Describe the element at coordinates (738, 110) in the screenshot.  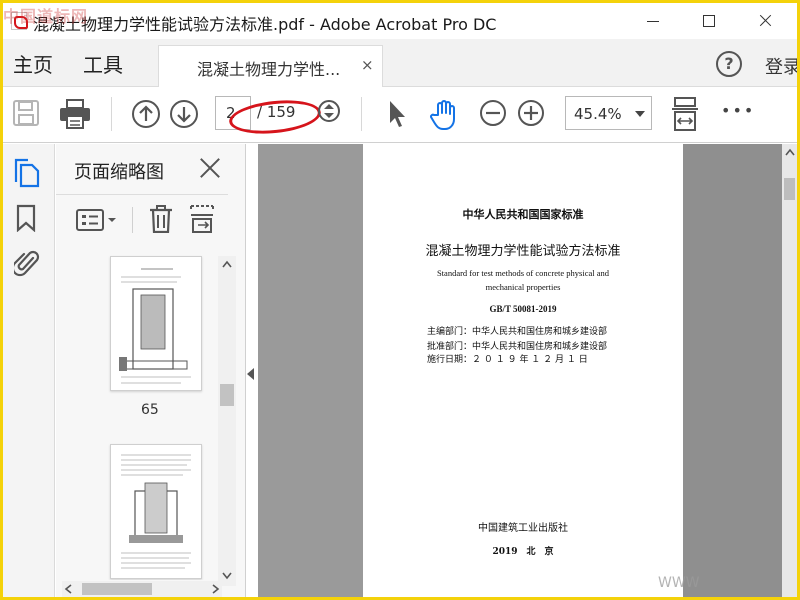
I see `more-tools-icon: •••` at that location.